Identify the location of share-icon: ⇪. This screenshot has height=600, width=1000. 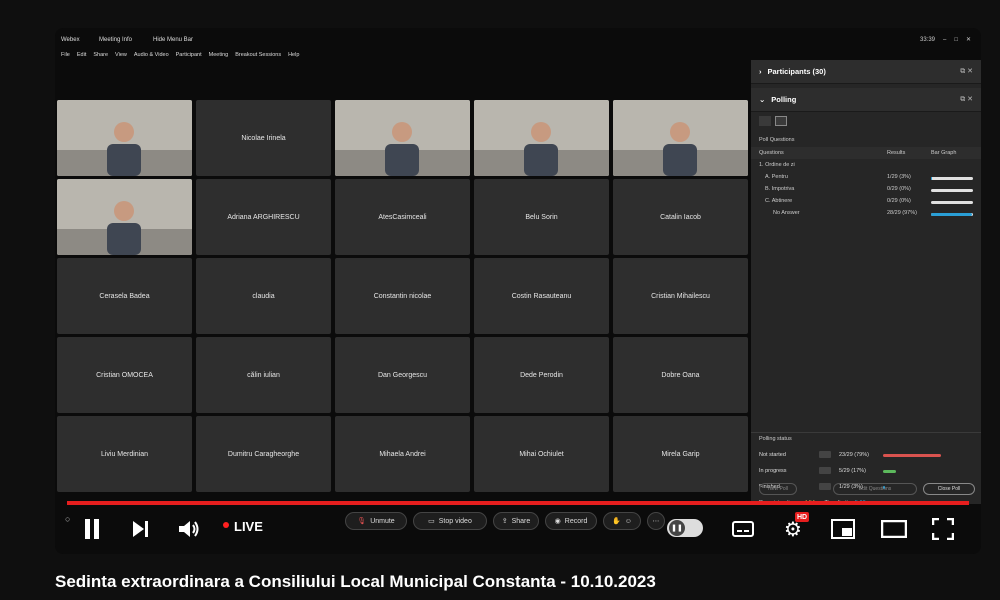
(504, 521).